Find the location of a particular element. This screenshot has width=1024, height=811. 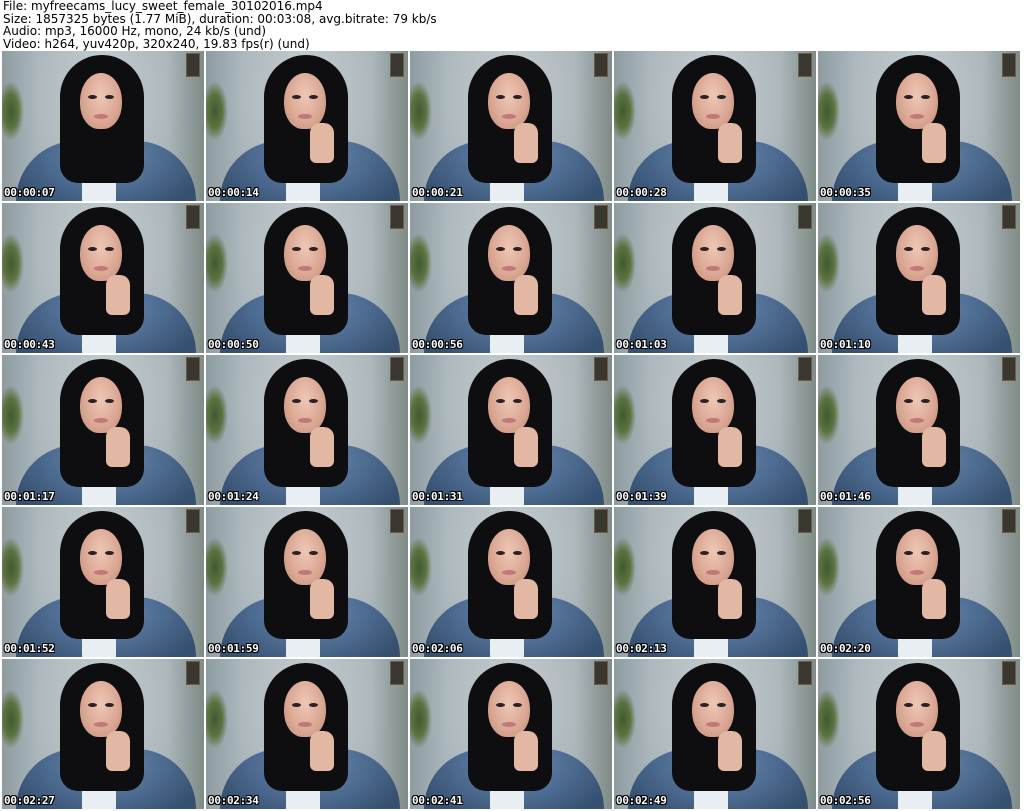

timestamp-label: 00:00:28 is located at coordinates (641, 192).